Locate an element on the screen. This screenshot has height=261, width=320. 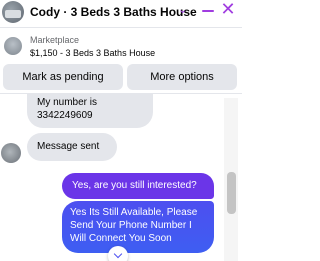
avatar is located at coordinates (13, 12).